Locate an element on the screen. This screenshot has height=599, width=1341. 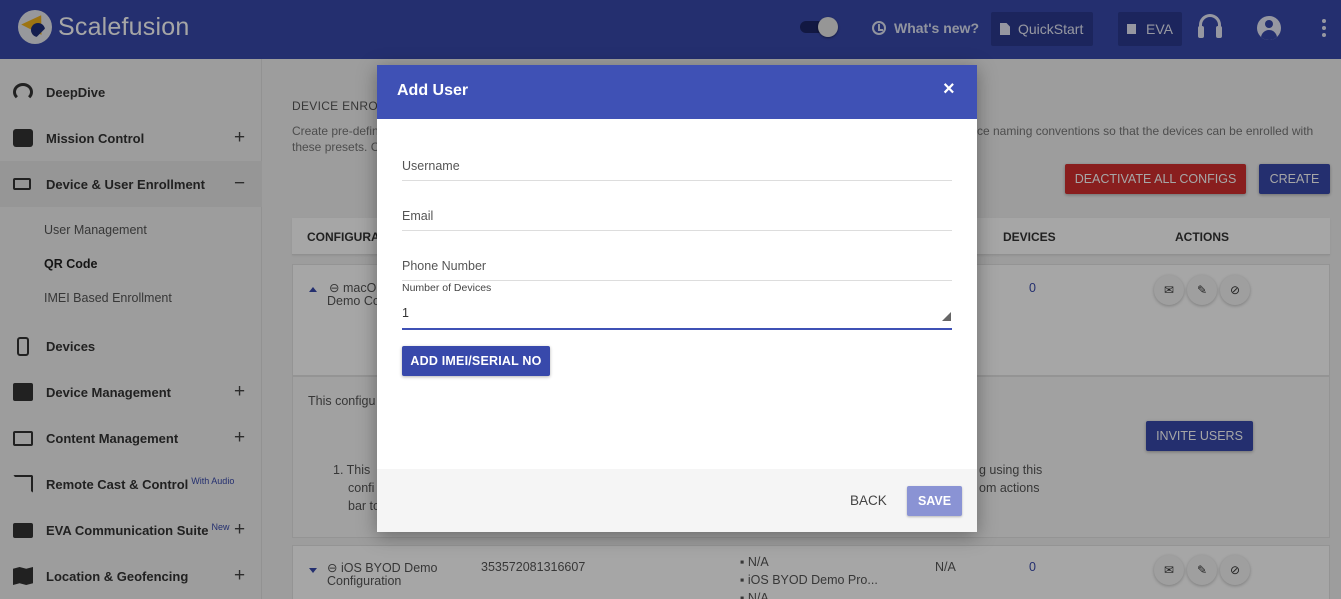
back-button: BACK is located at coordinates (868, 500).